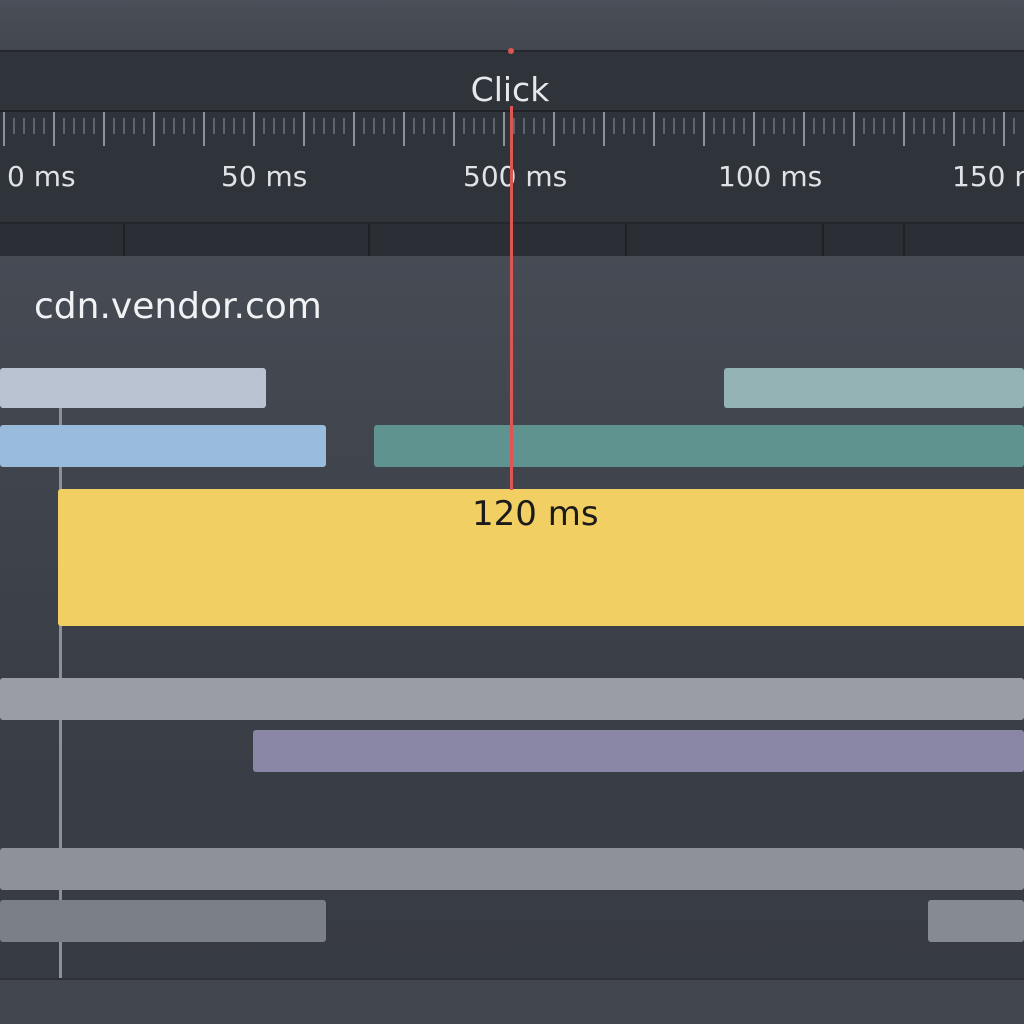 This screenshot has width=1024, height=1024. Describe the element at coordinates (264, 176) in the screenshot. I see `tick-label-1: 50 ms` at that location.